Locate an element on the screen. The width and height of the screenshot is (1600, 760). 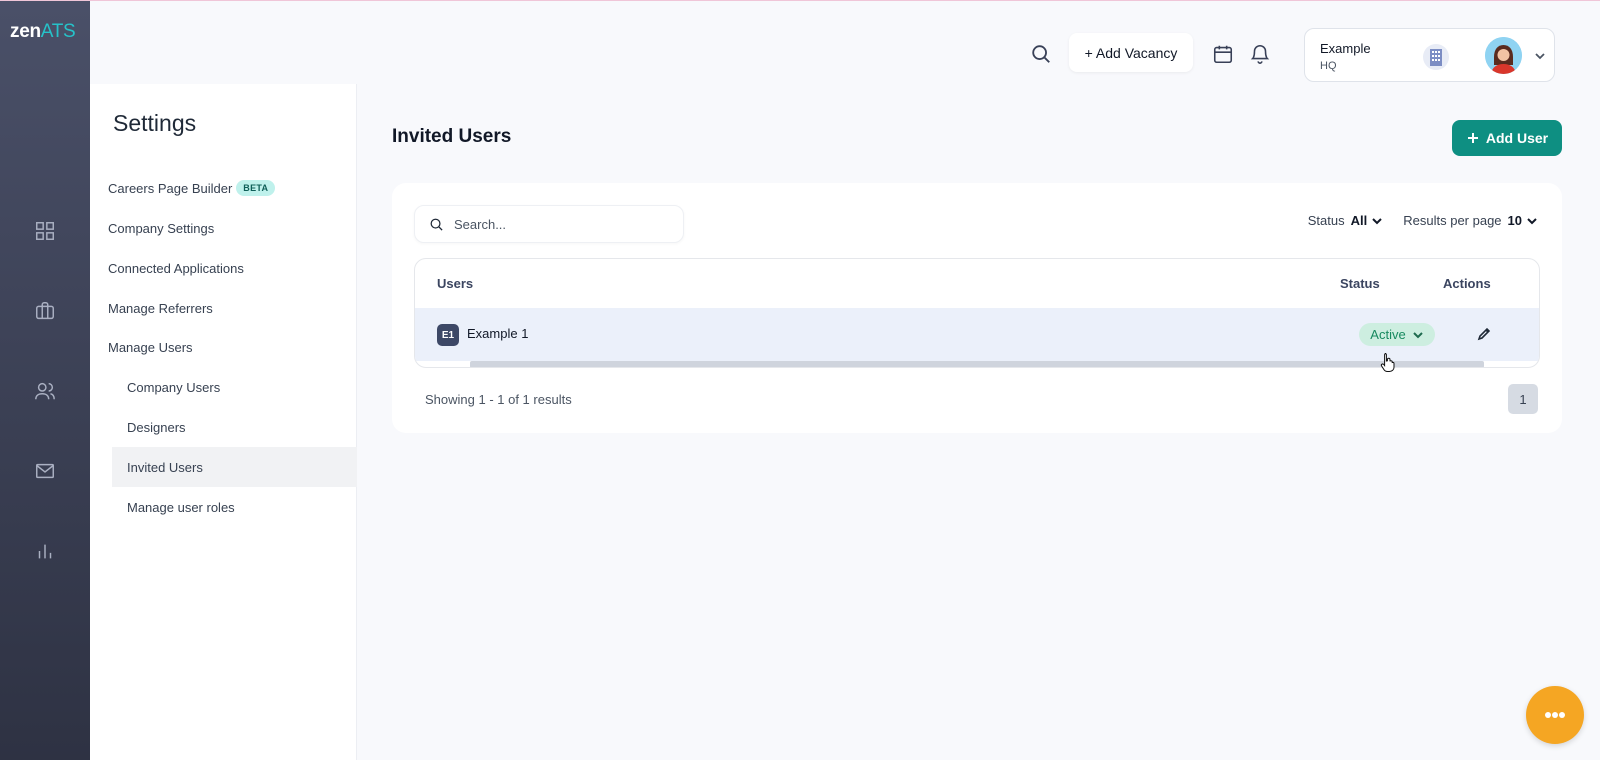
hand-cursor-icon is located at coordinates (1387, 362).